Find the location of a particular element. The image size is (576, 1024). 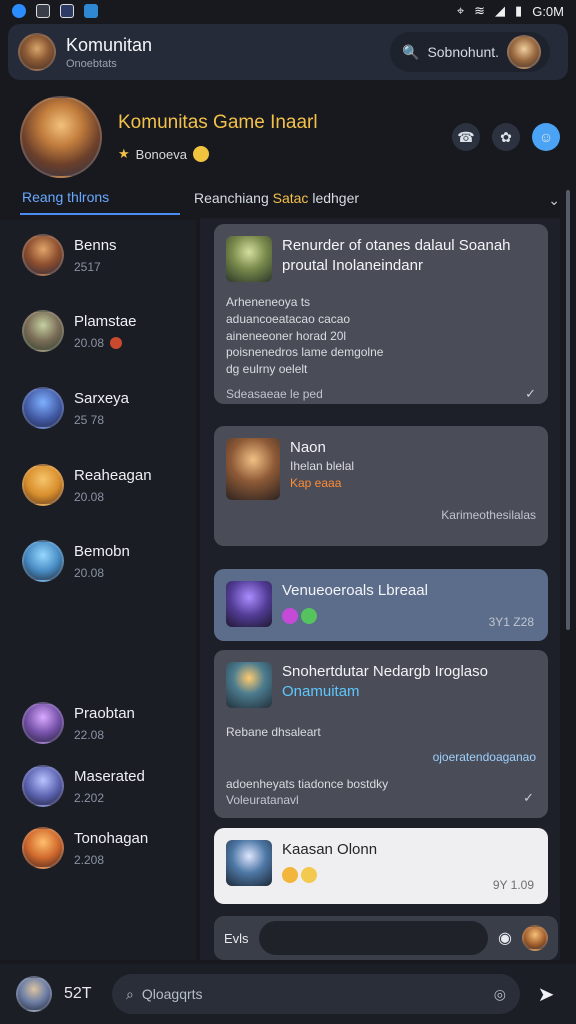

composer-input is located at coordinates (373, 938).